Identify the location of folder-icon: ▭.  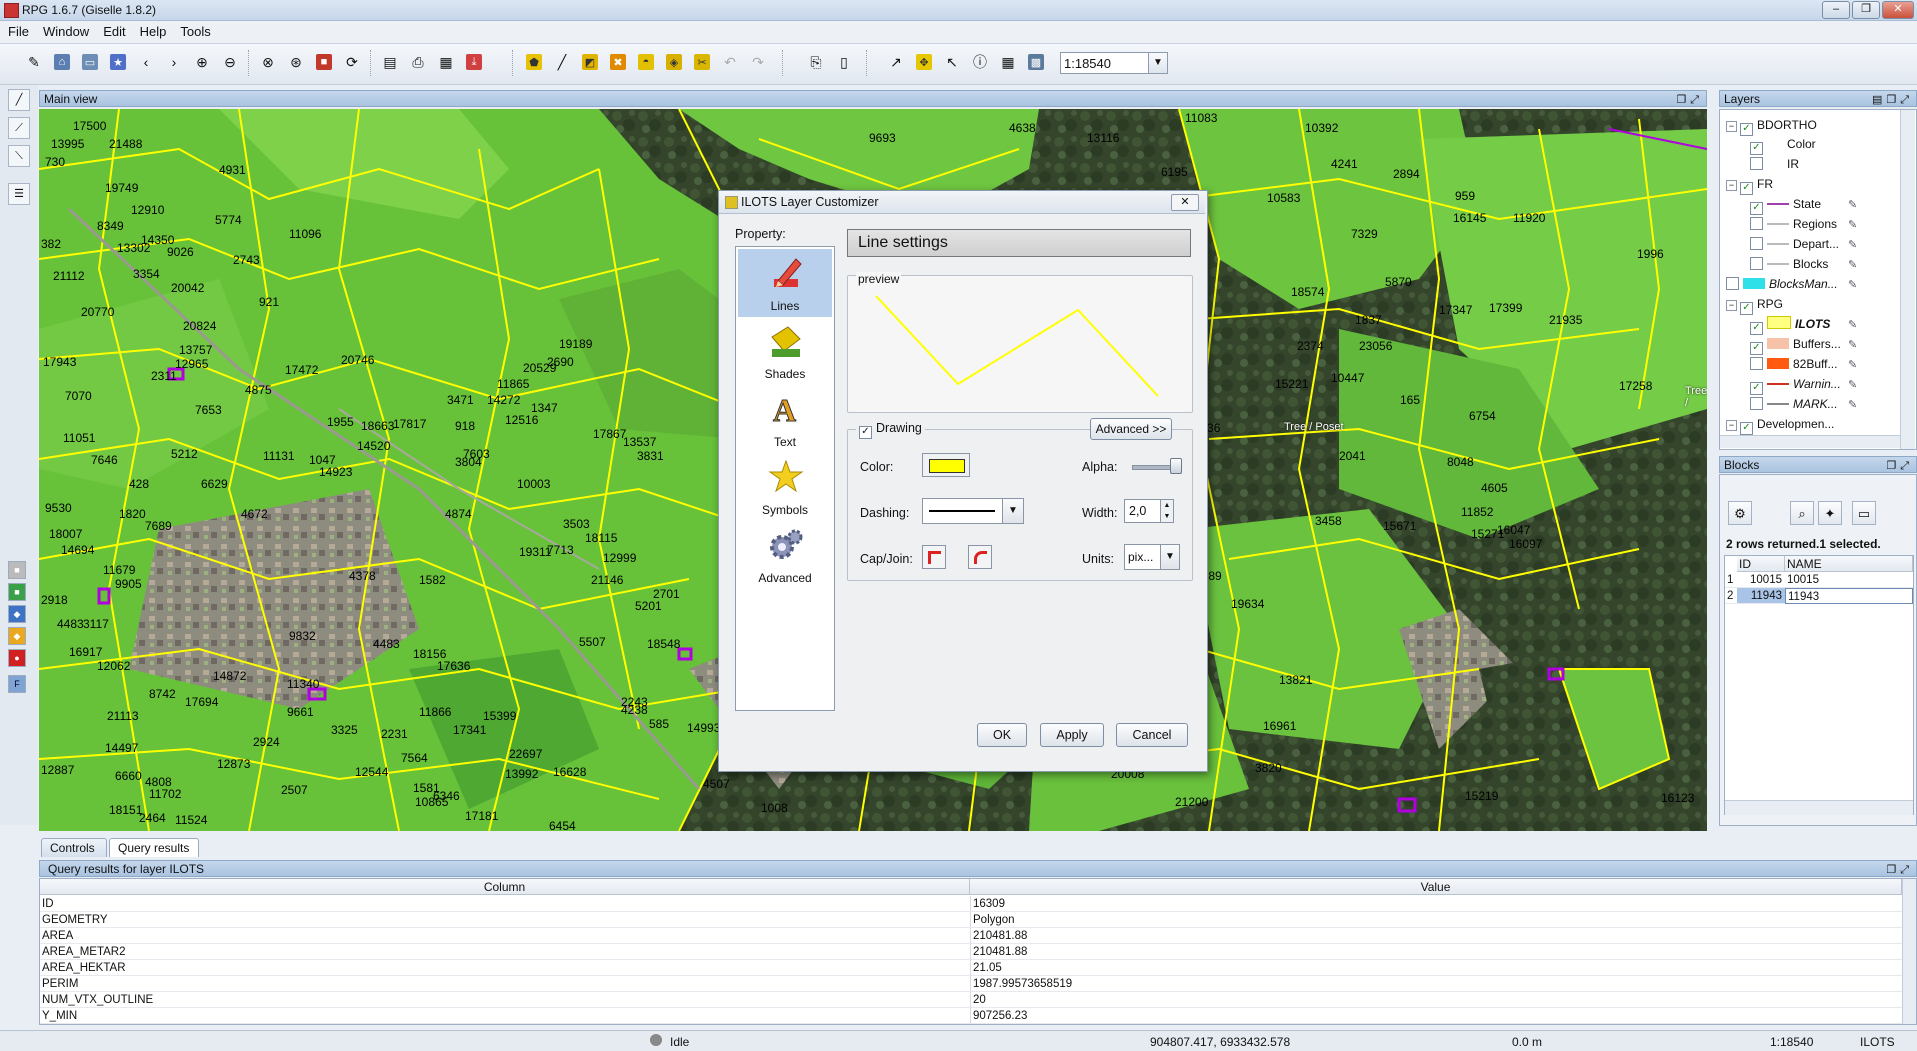
(1864, 513).